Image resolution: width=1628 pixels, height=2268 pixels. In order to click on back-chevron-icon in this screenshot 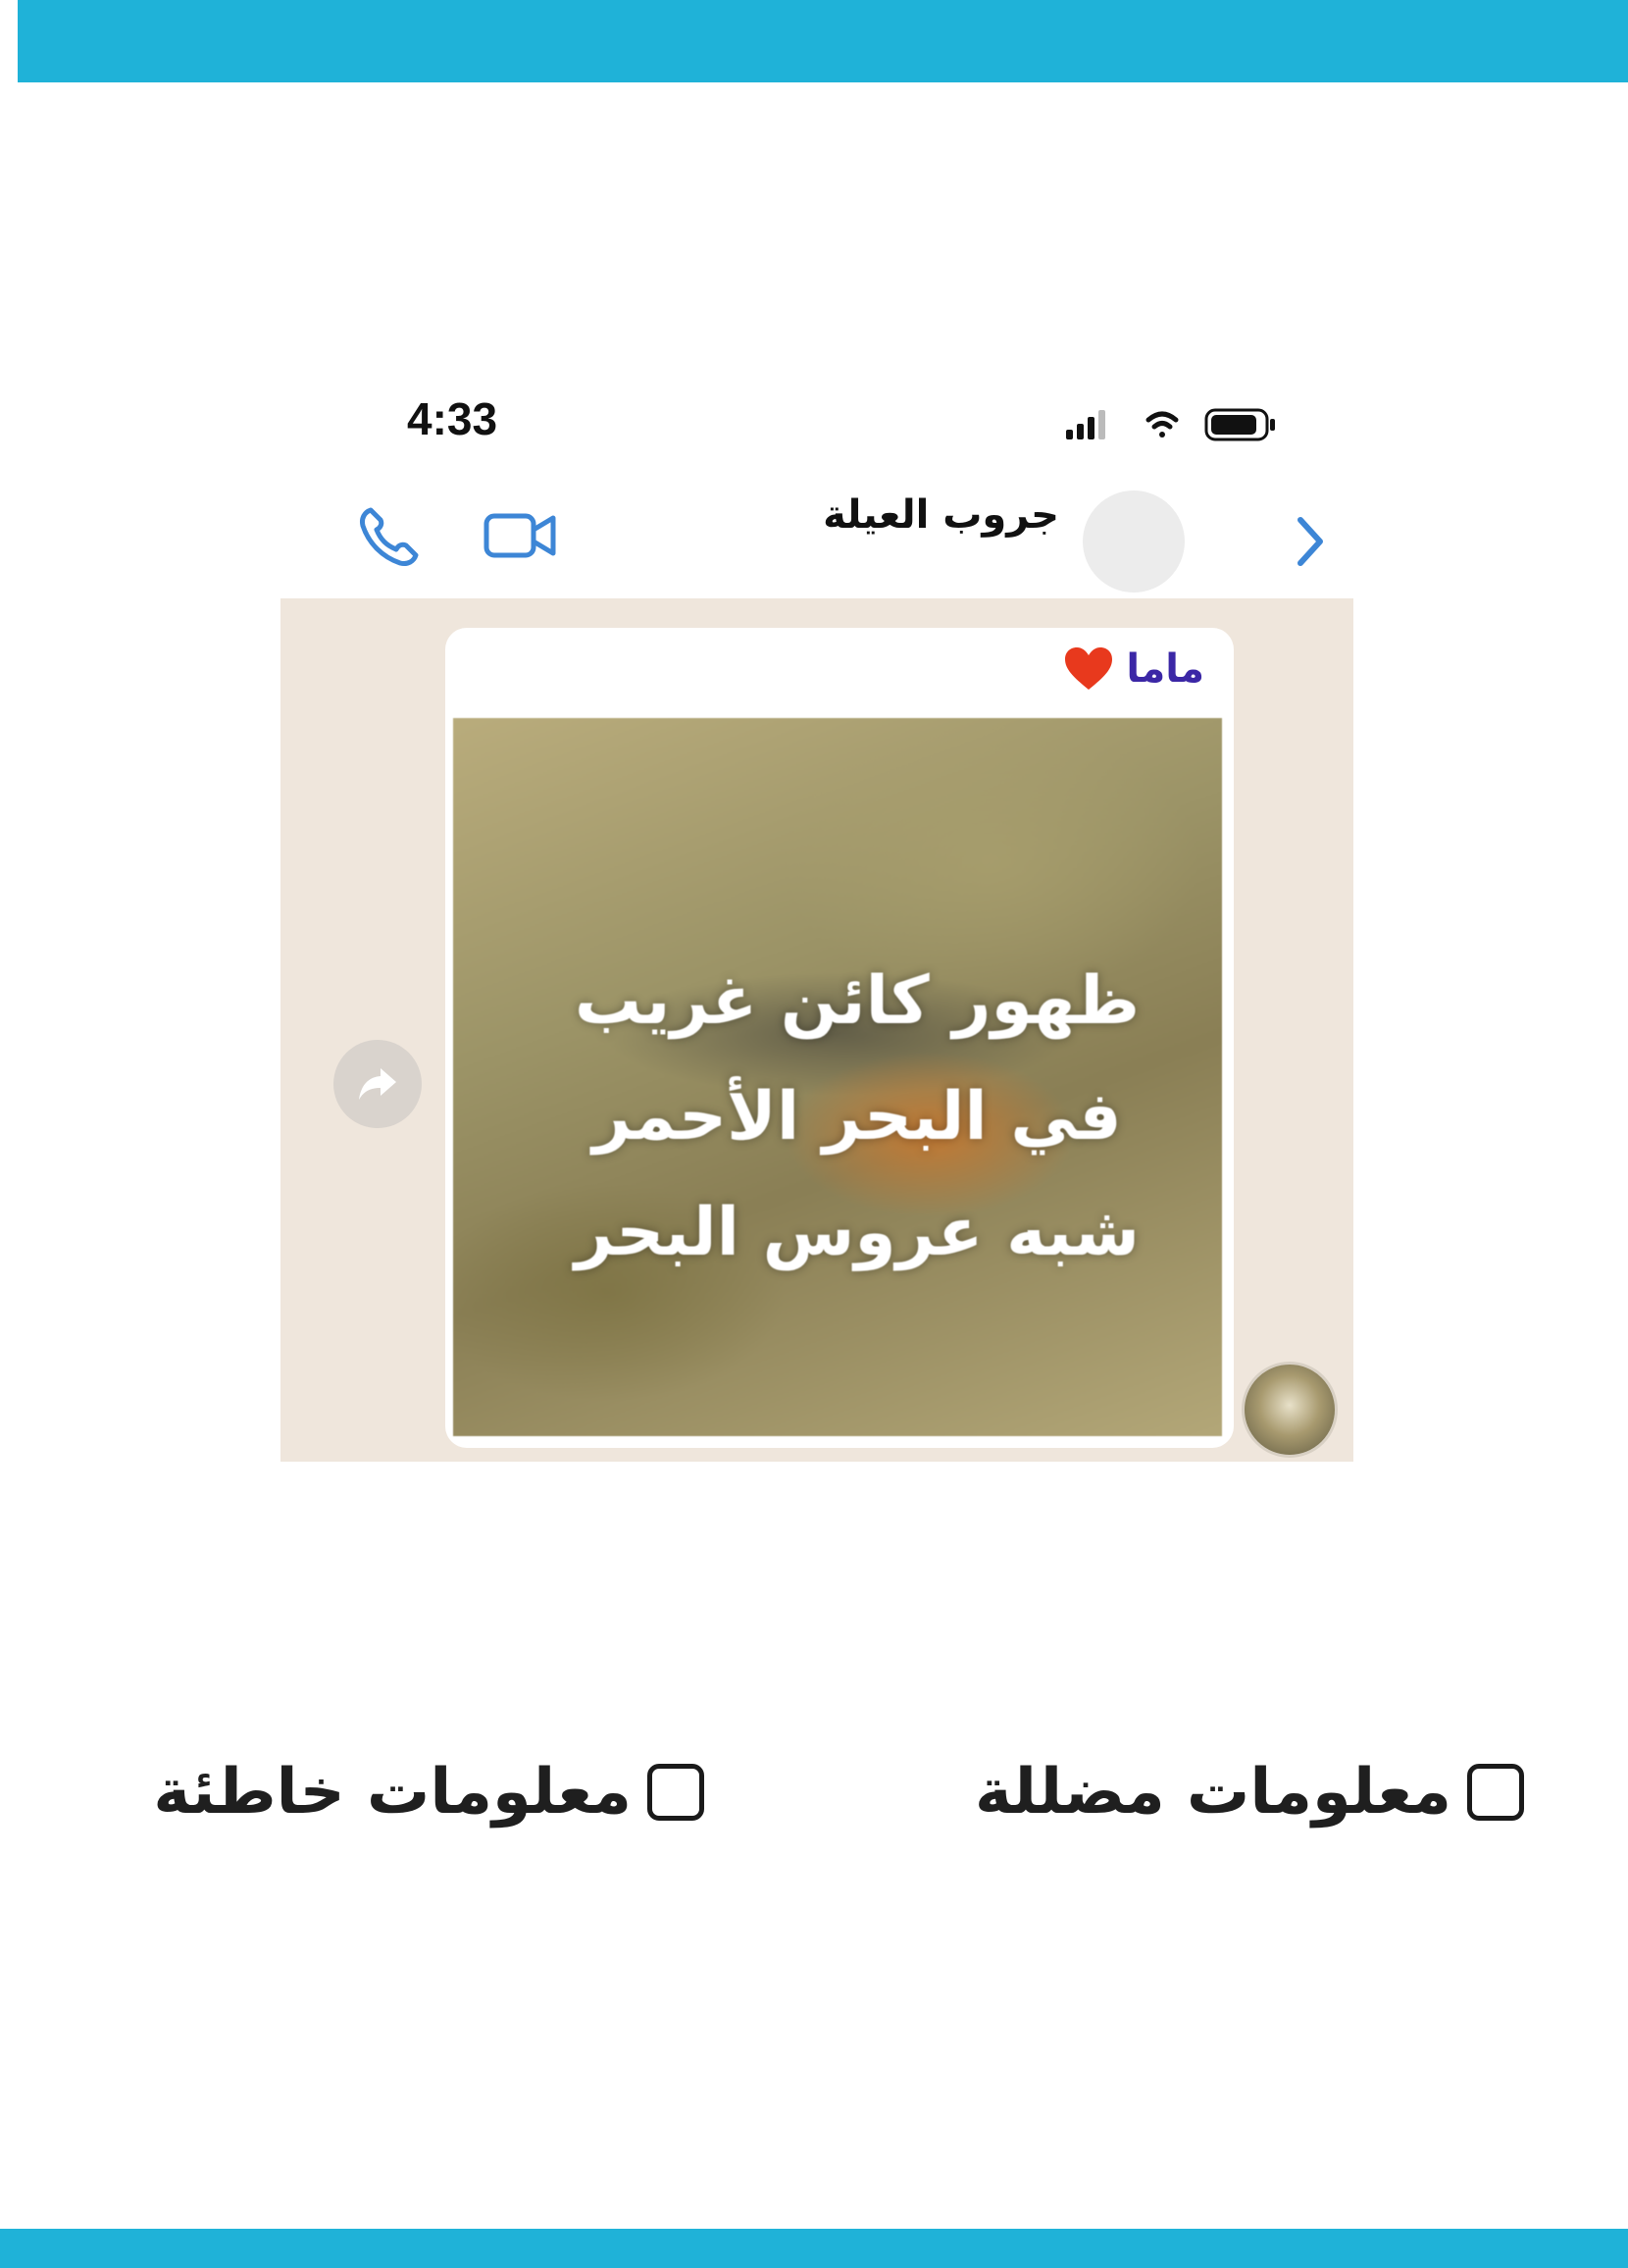, I will do `click(1310, 542)`.